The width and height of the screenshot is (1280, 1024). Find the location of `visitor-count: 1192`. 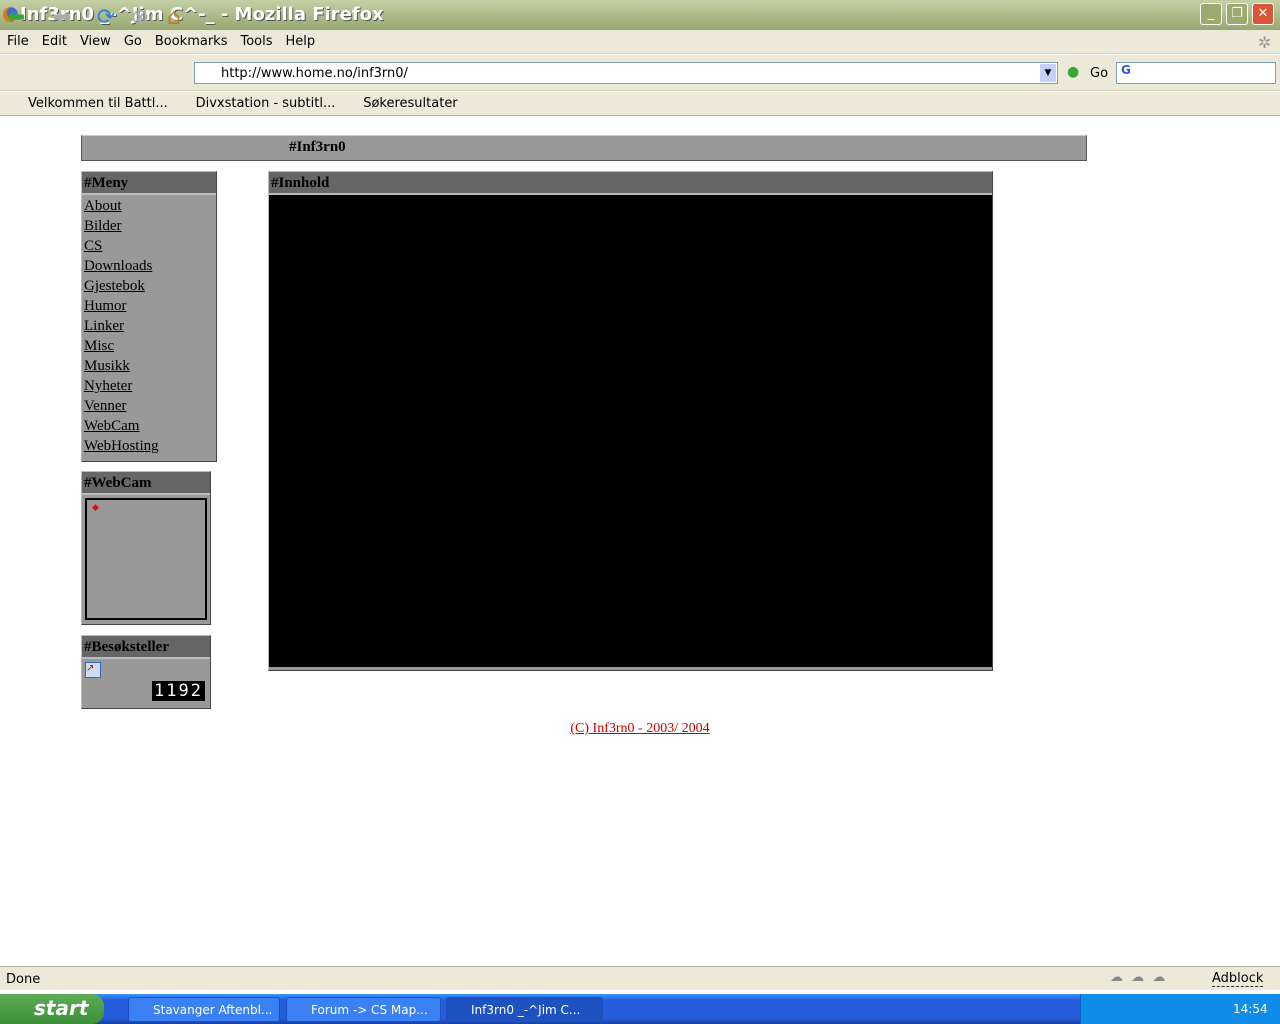

visitor-count: 1192 is located at coordinates (178, 691).